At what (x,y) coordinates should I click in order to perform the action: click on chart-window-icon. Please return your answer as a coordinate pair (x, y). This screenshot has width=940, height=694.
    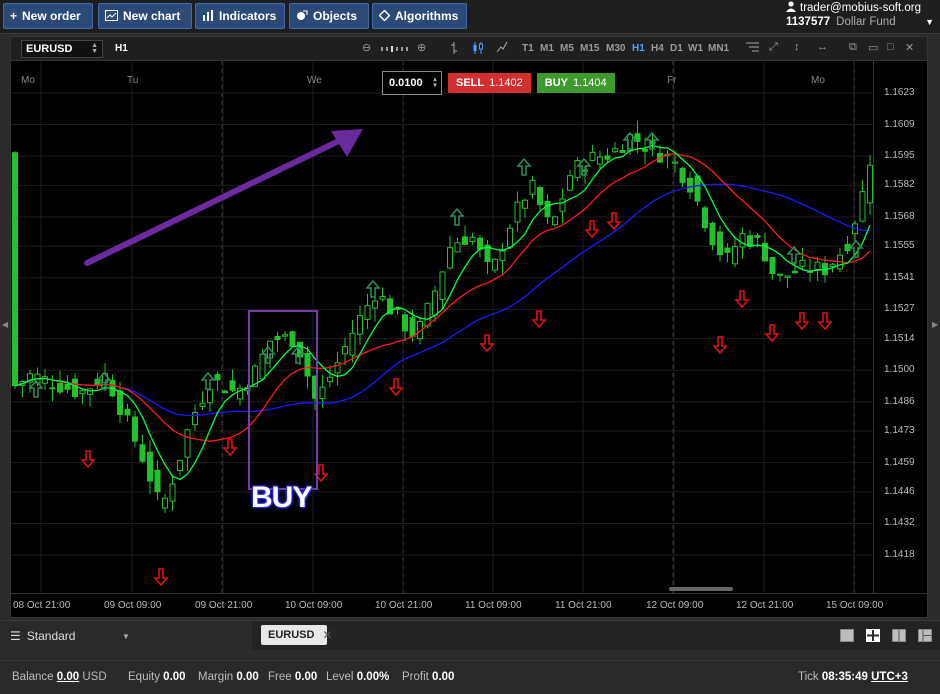
    Looking at the image, I should click on (111, 16).